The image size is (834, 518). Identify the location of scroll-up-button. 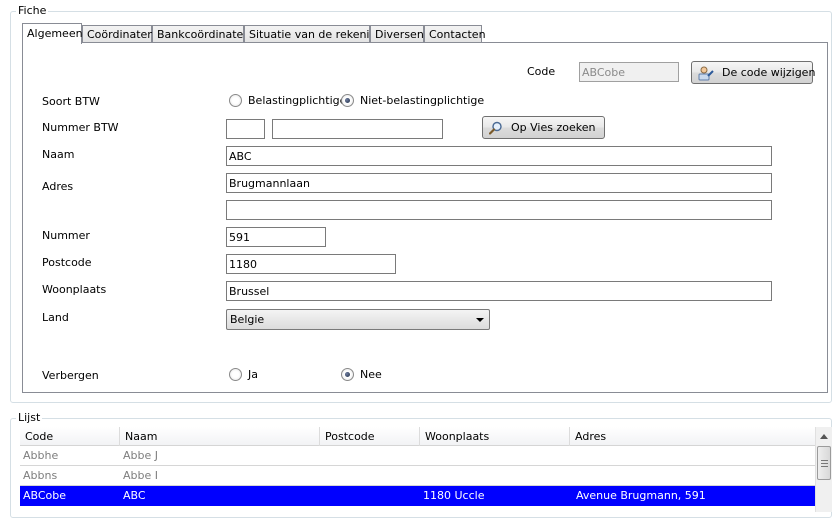
(824, 436).